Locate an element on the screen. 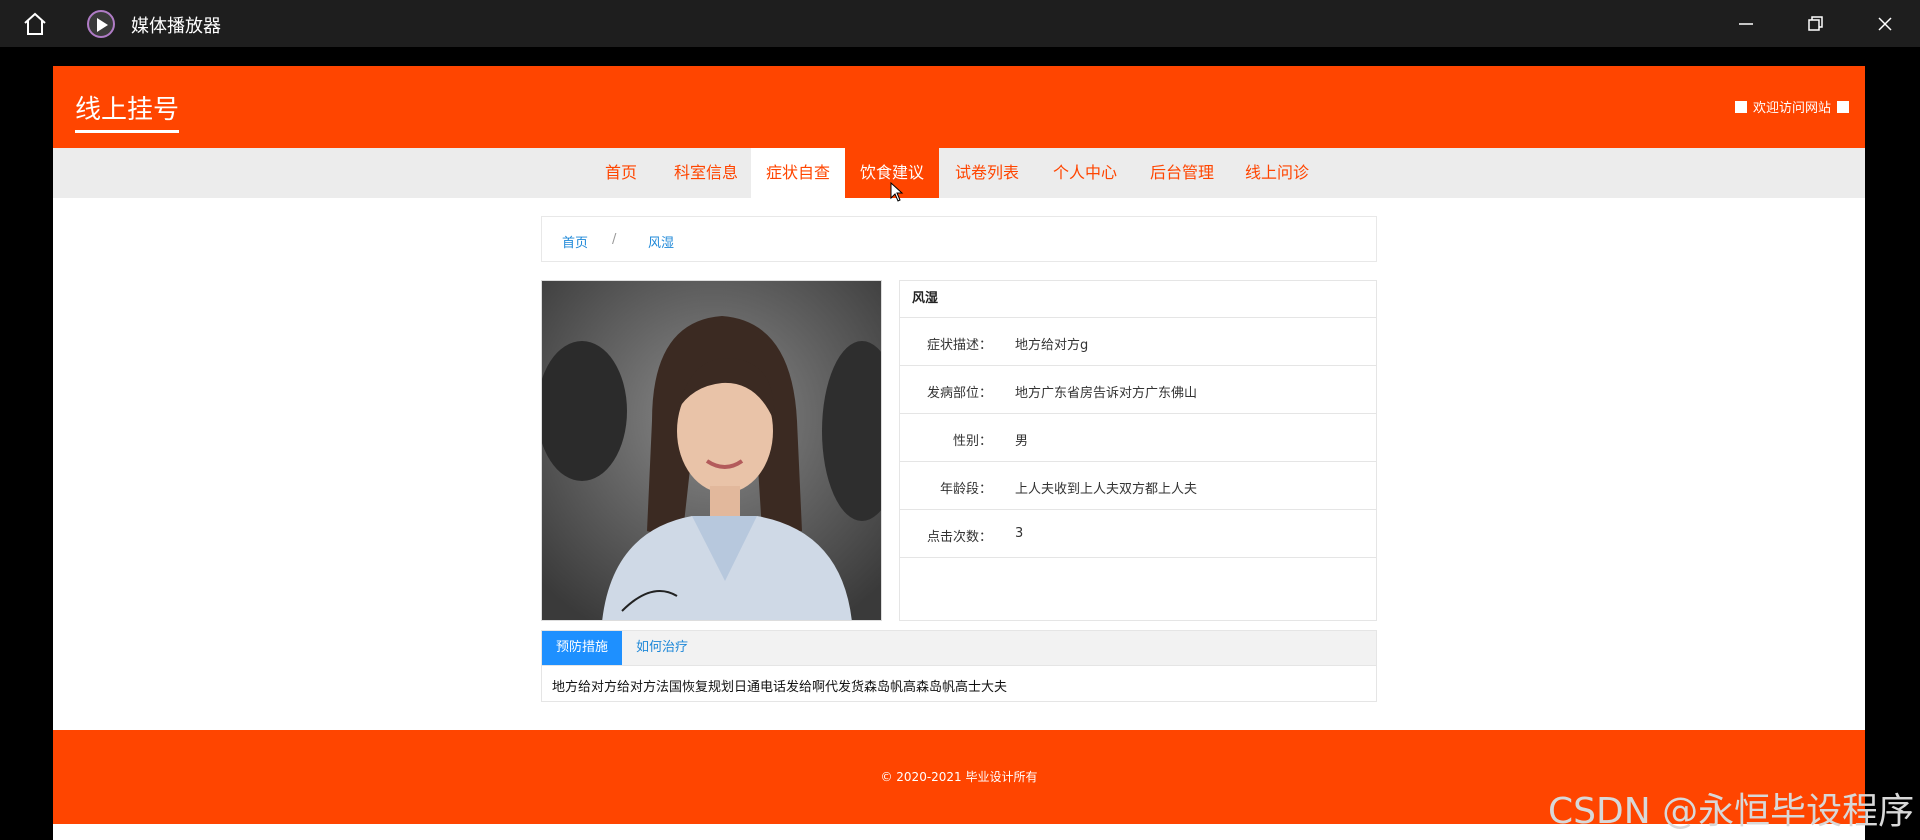 The image size is (1920, 840). tab-treatment: 如何治疗 is located at coordinates (662, 648).